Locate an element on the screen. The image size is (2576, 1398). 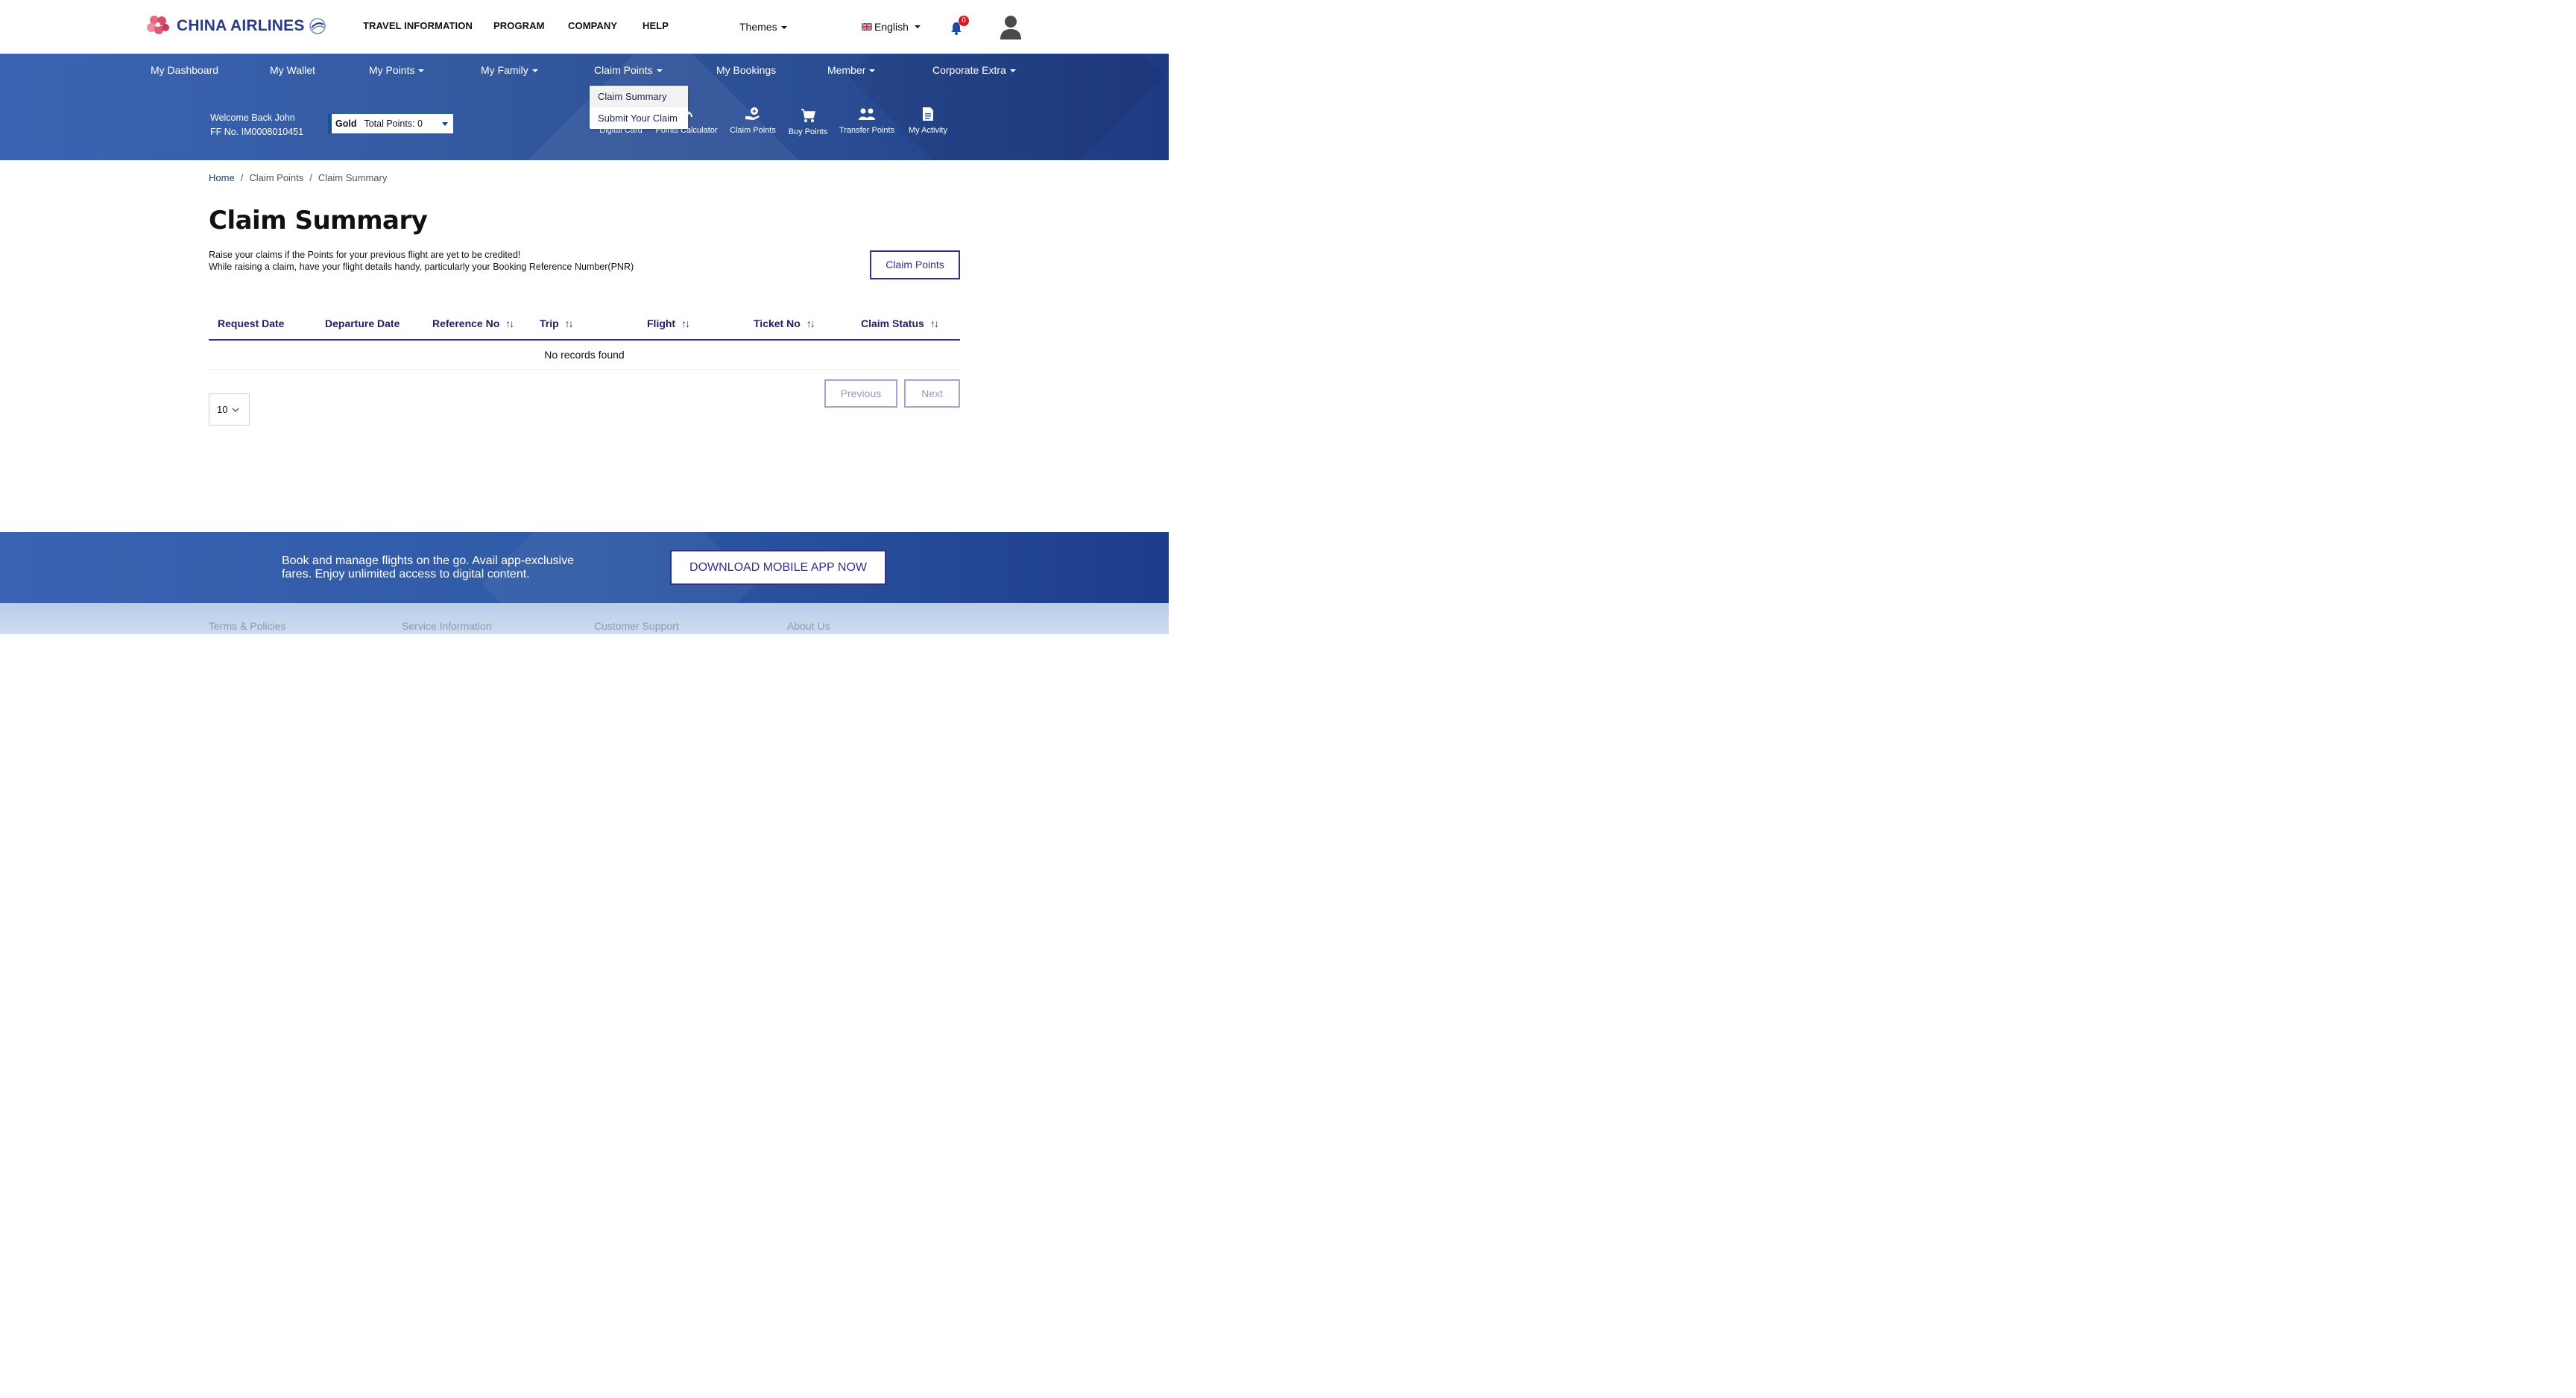
quick-link-label: Buy Points is located at coordinates (808, 131).